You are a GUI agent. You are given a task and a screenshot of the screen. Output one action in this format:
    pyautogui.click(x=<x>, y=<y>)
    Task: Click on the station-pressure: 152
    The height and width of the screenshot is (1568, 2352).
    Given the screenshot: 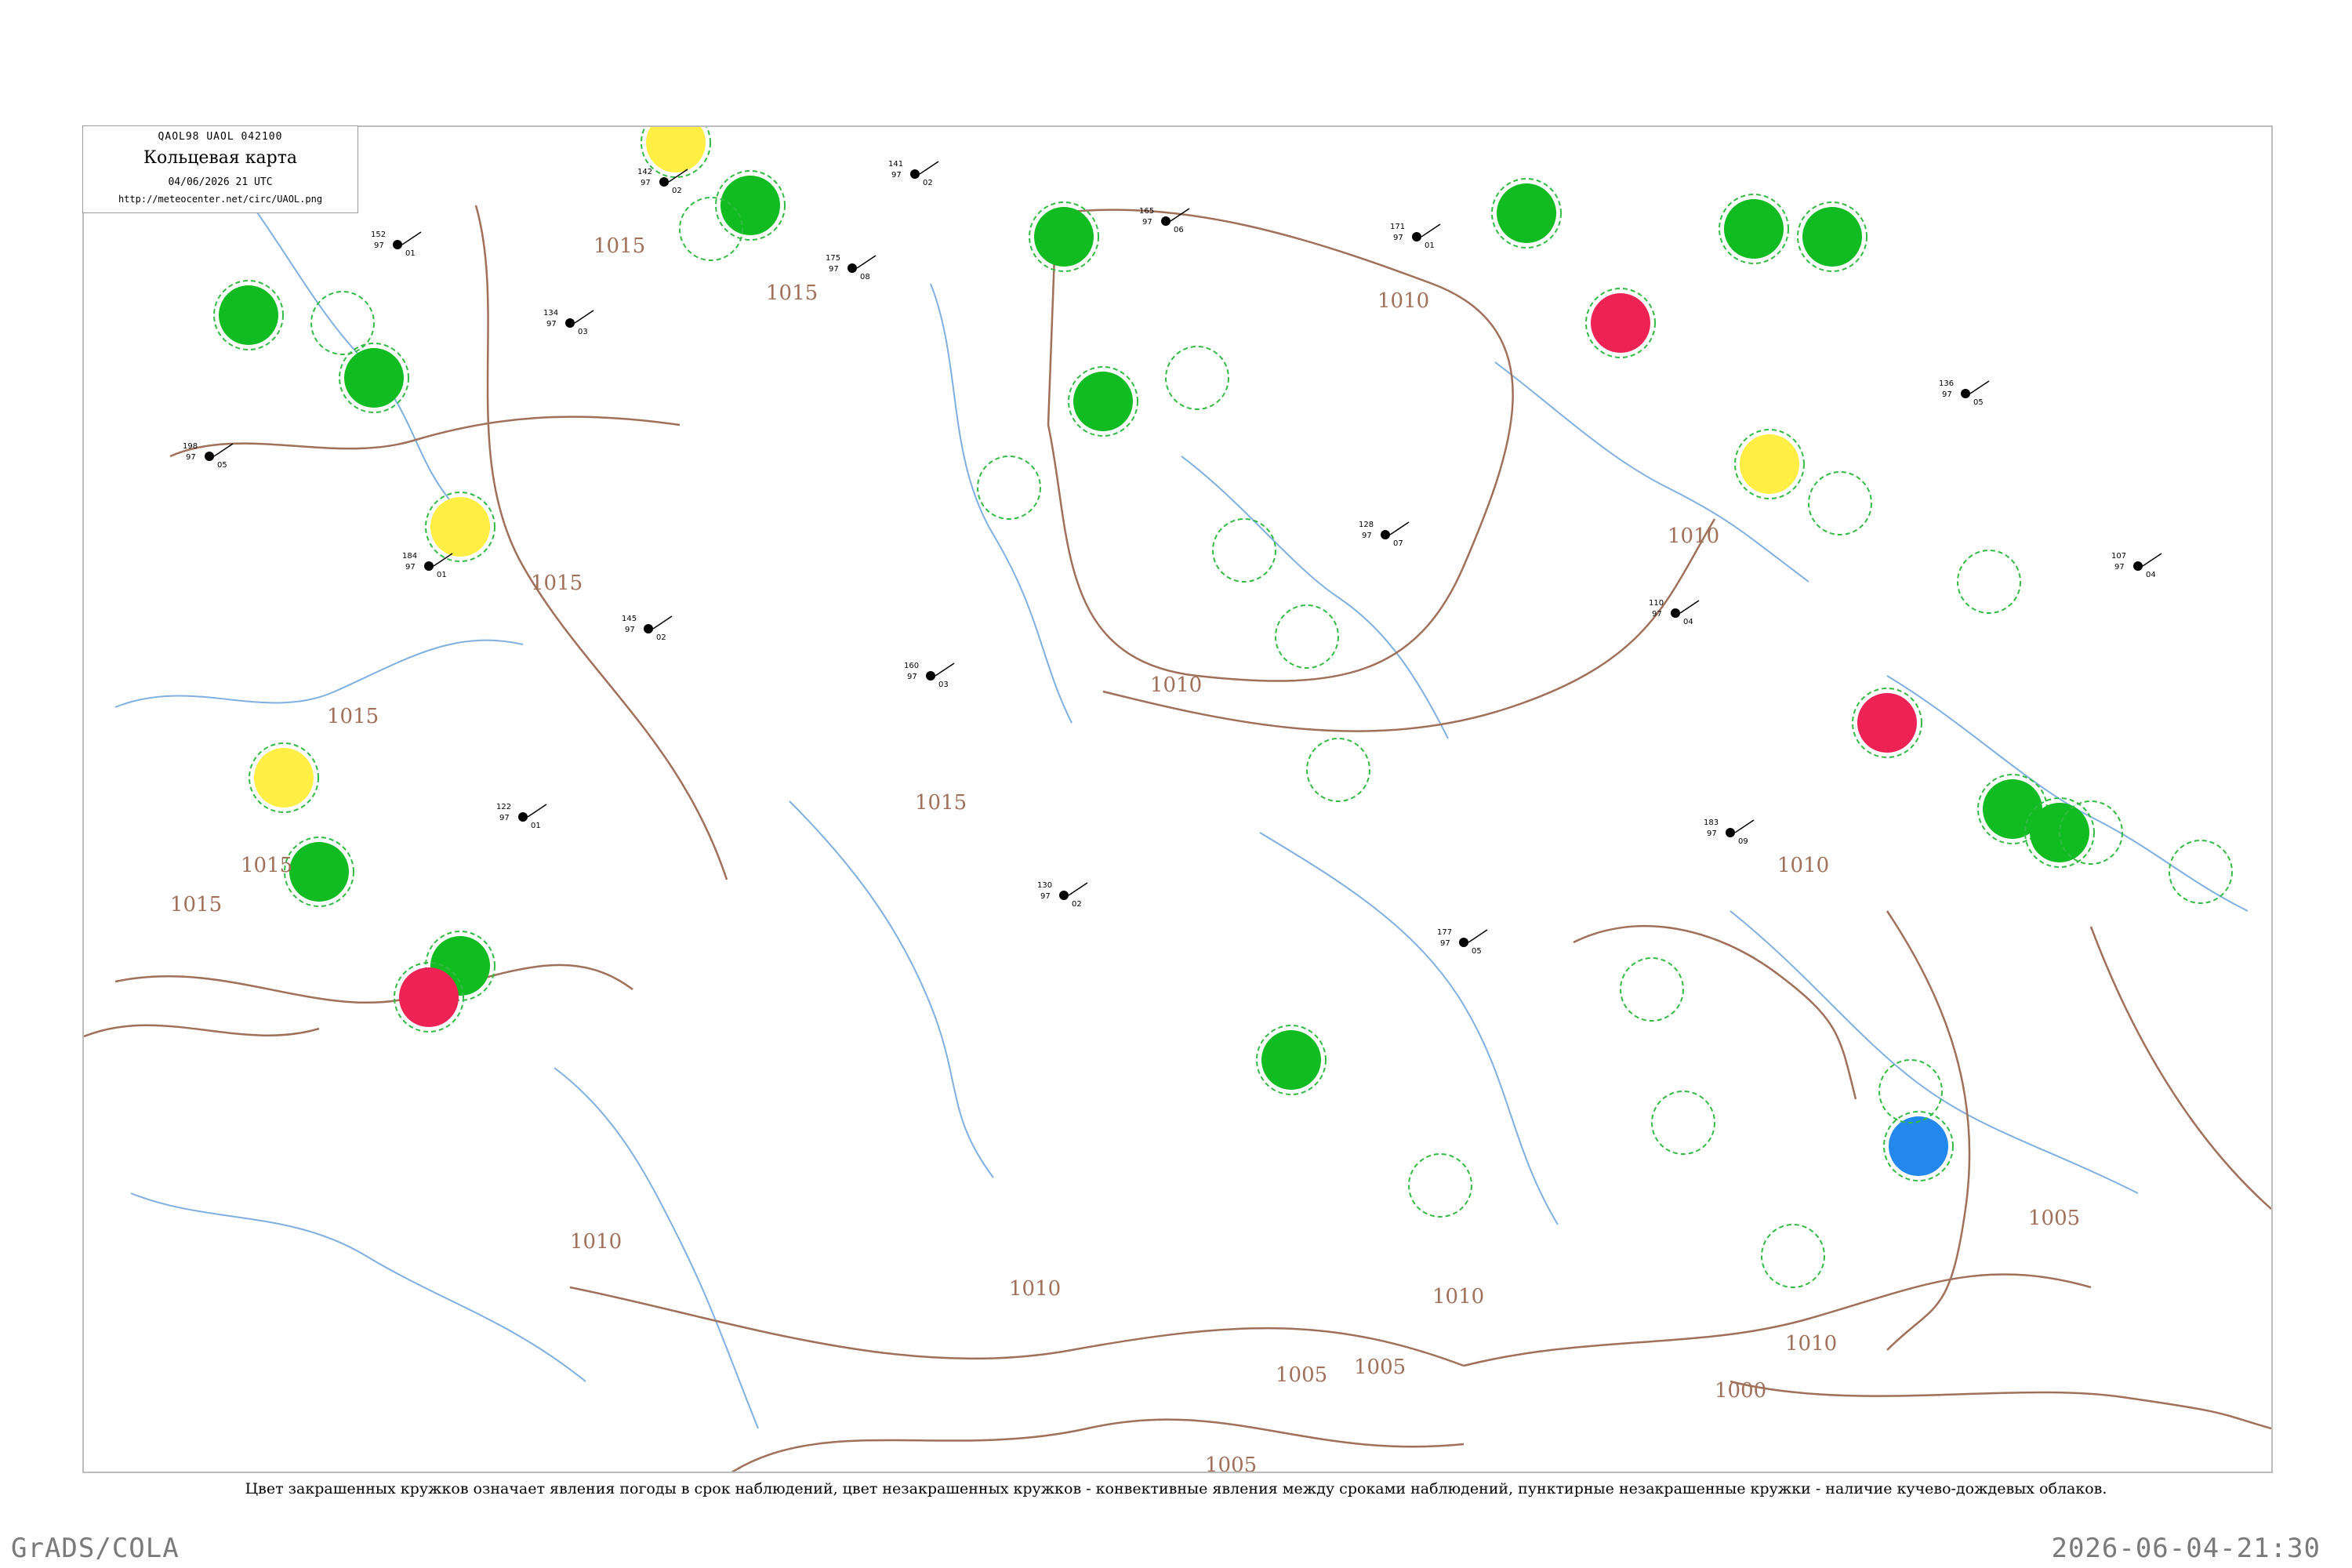 What is the action you would take?
    pyautogui.click(x=378, y=234)
    